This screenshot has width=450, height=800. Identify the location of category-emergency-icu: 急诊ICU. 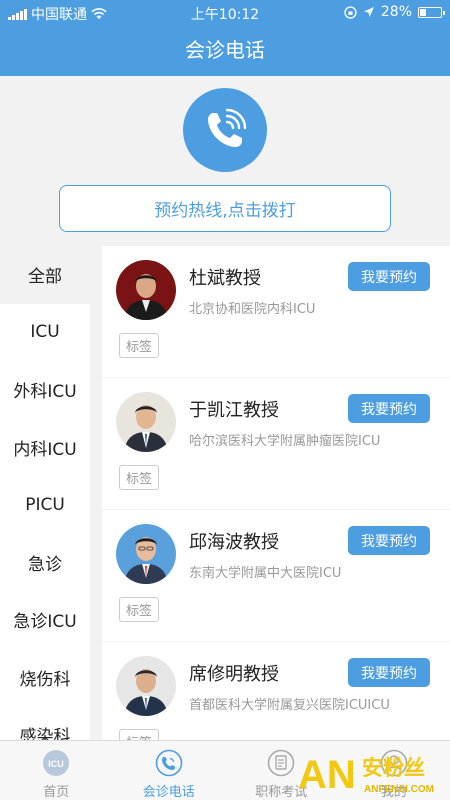
(45, 620).